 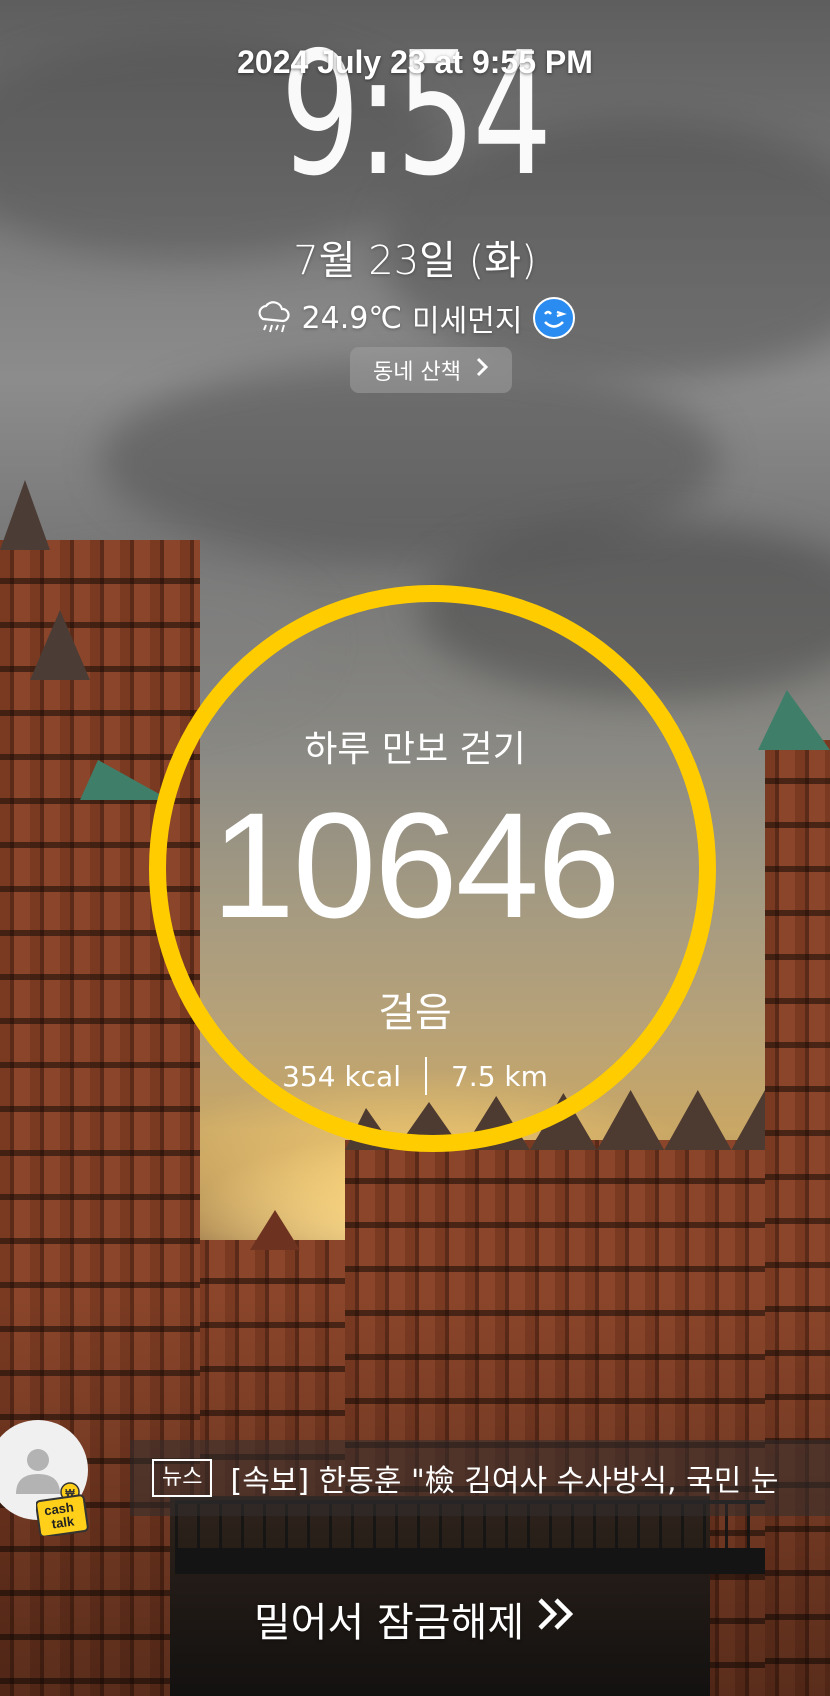 I want to click on step-unit: 걸음, so click(x=415, y=1013).